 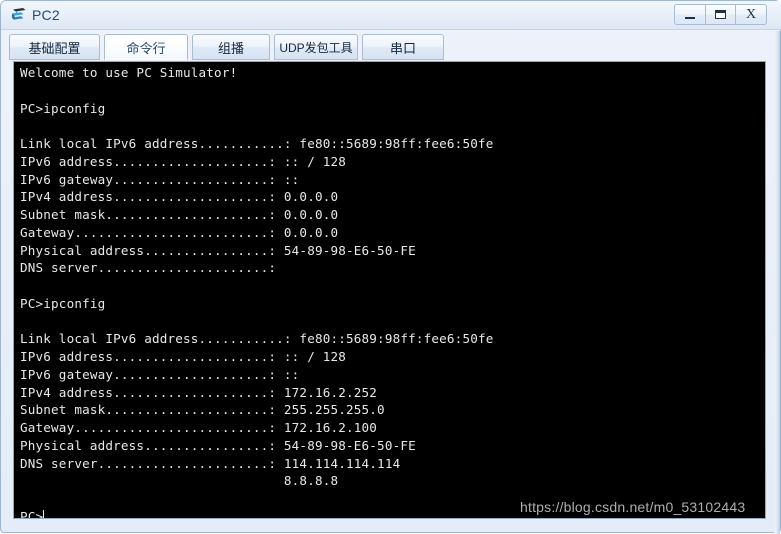 What do you see at coordinates (19, 14) in the screenshot?
I see `pc-device-icon` at bounding box center [19, 14].